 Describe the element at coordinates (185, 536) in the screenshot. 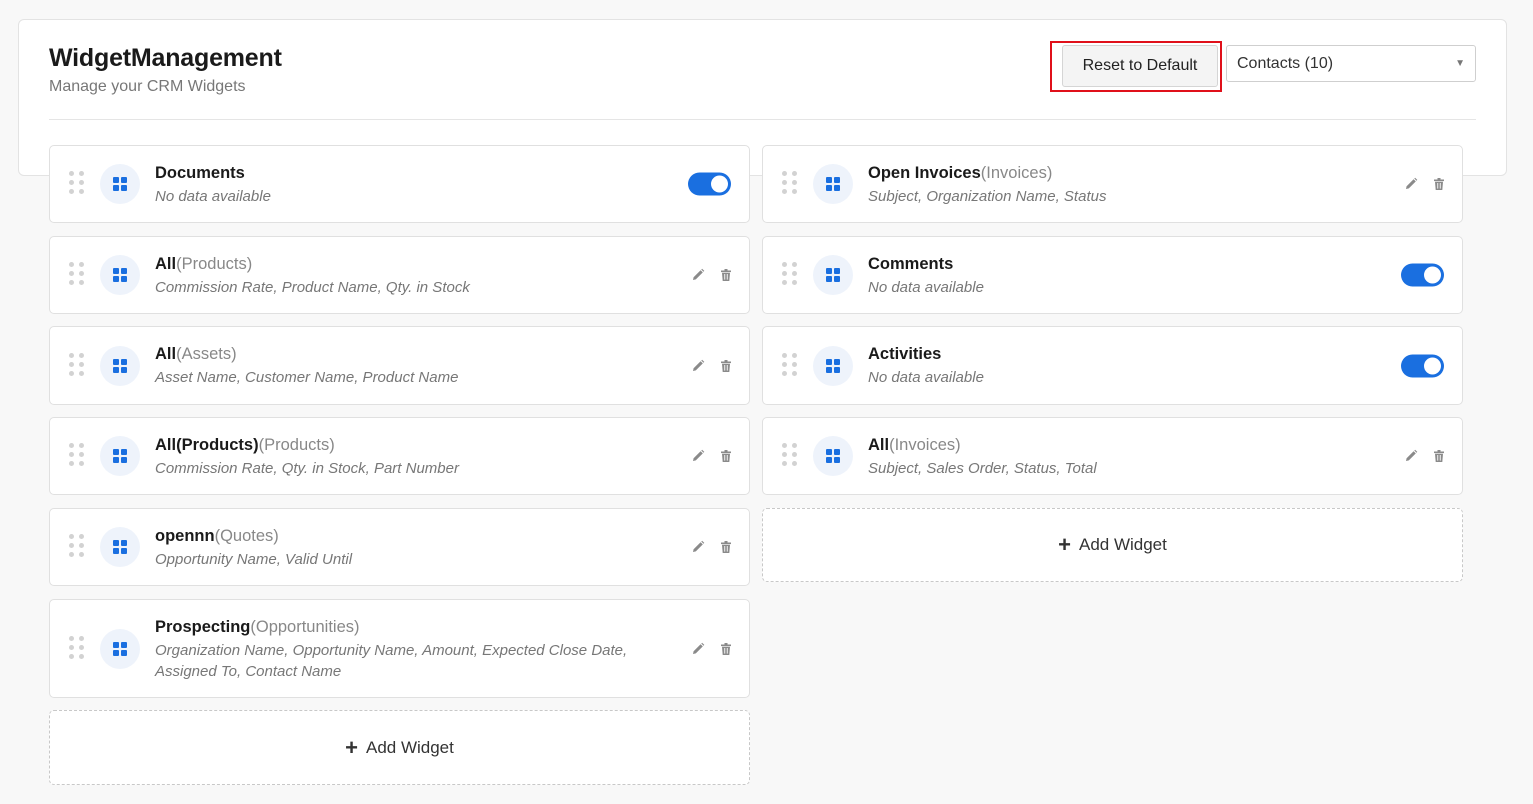

I see `widget-name: opennn` at that location.